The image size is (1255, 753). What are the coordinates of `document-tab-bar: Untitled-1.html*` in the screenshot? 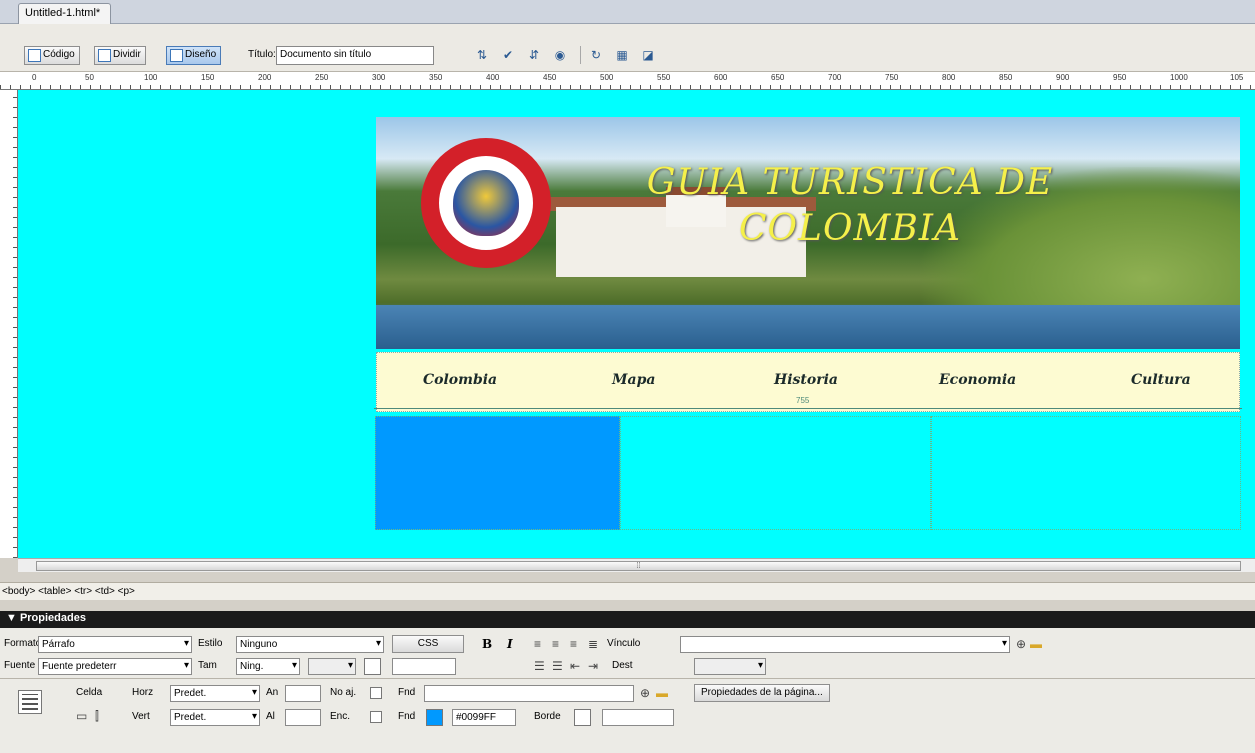 It's located at (627, 12).